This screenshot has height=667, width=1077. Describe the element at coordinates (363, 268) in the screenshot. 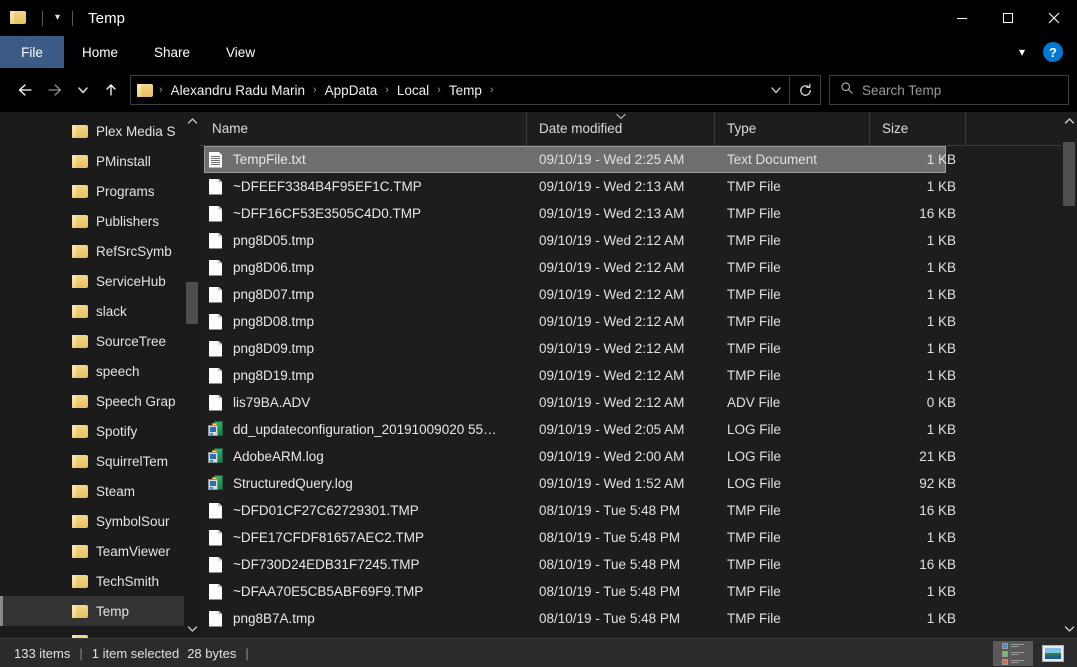

I see `cell-name: png8D06.tmp` at that location.